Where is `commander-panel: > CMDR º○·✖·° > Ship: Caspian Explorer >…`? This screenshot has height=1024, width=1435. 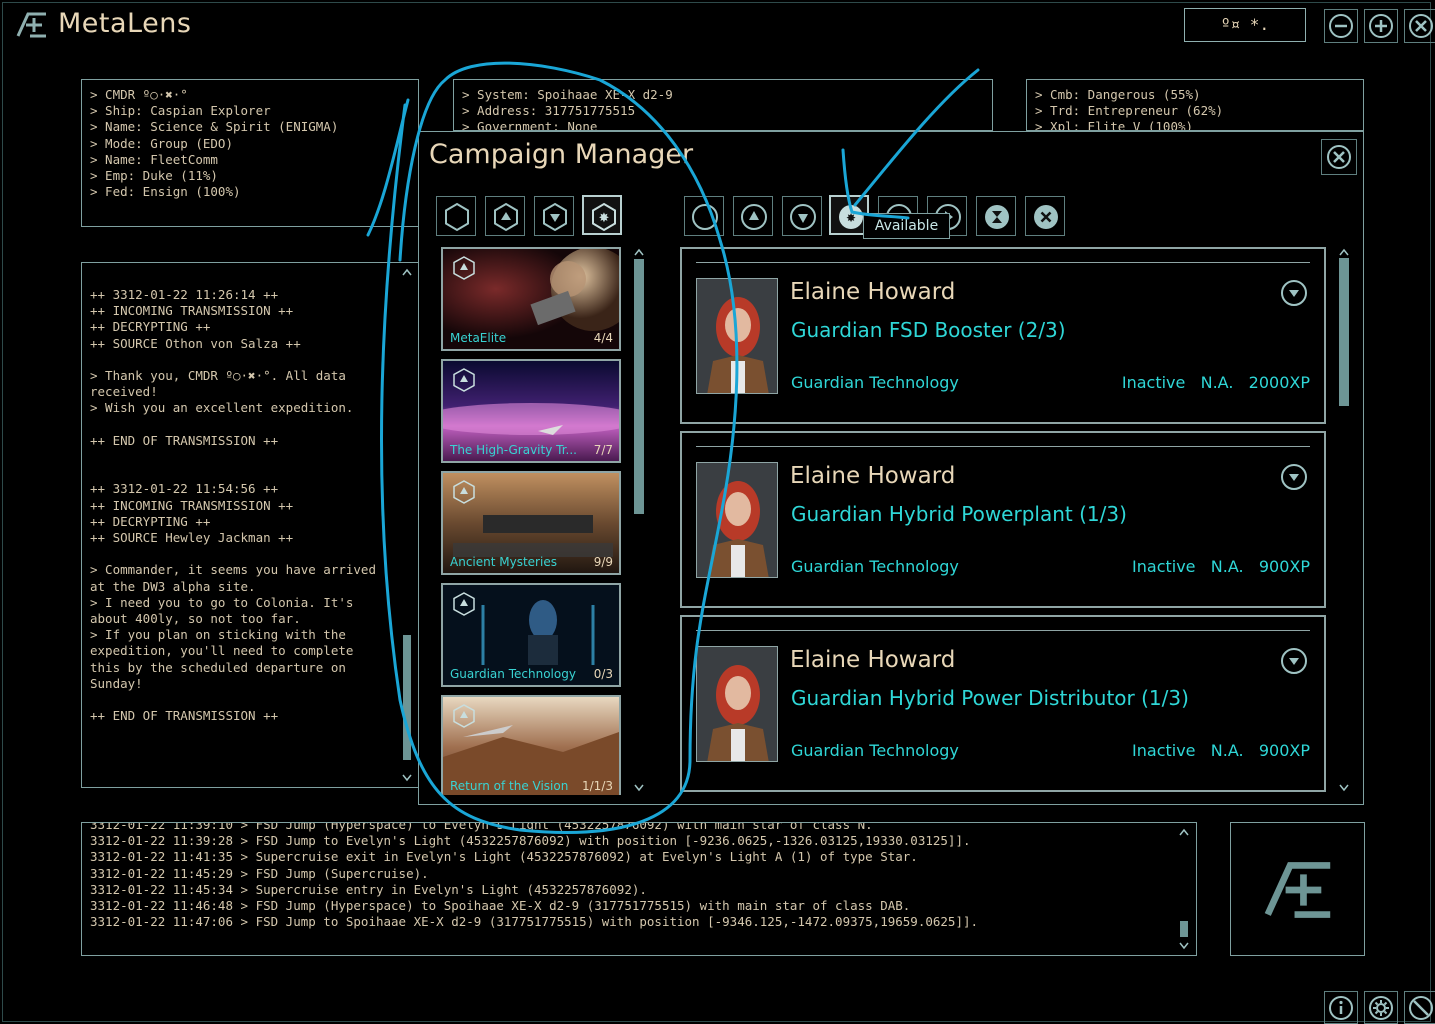
commander-panel: > CMDR º○·✖·° > Ship: Caspian Explorer >… is located at coordinates (250, 153).